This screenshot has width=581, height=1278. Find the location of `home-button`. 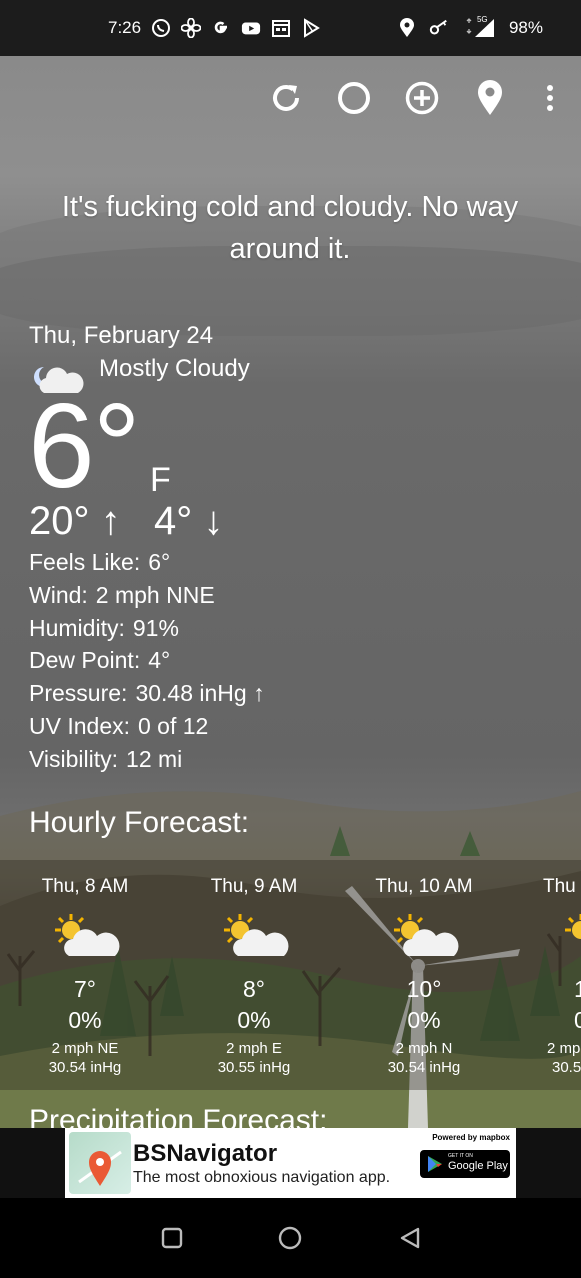

home-button is located at coordinates (290, 1238).